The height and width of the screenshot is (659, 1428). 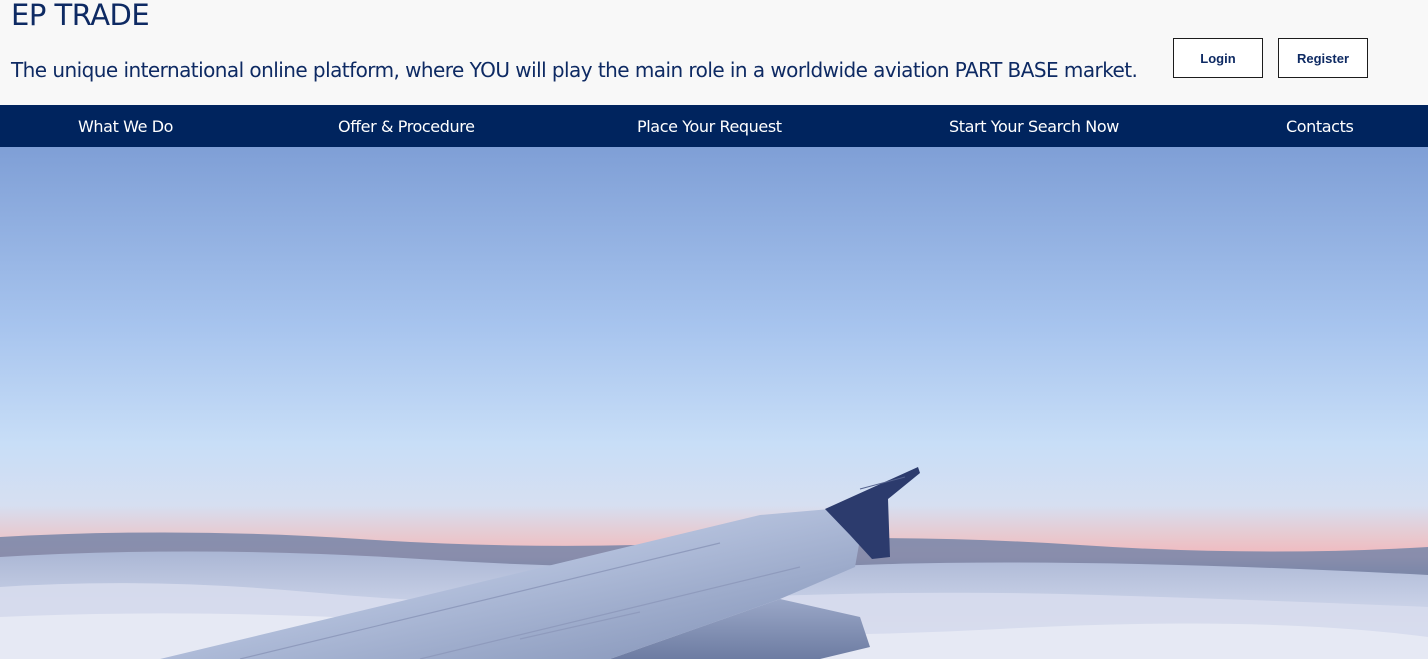 I want to click on nav-item-offer-procedure: Offer & Procedure, so click(x=406, y=126).